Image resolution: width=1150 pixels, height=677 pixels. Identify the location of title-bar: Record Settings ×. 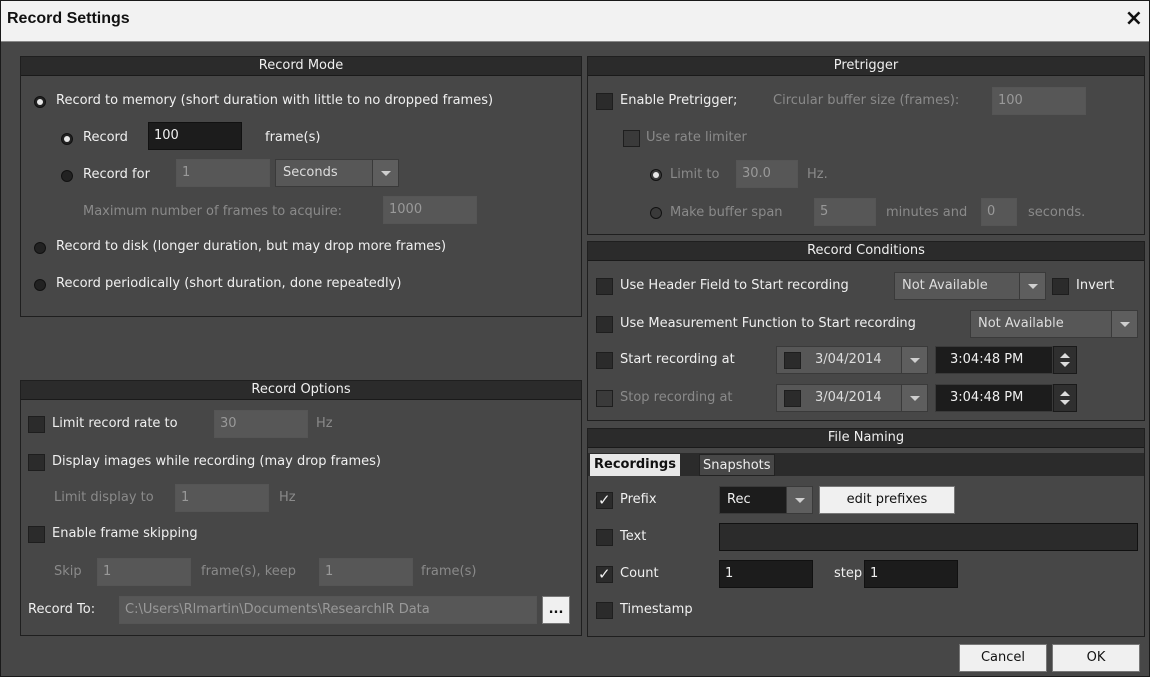
(575, 21).